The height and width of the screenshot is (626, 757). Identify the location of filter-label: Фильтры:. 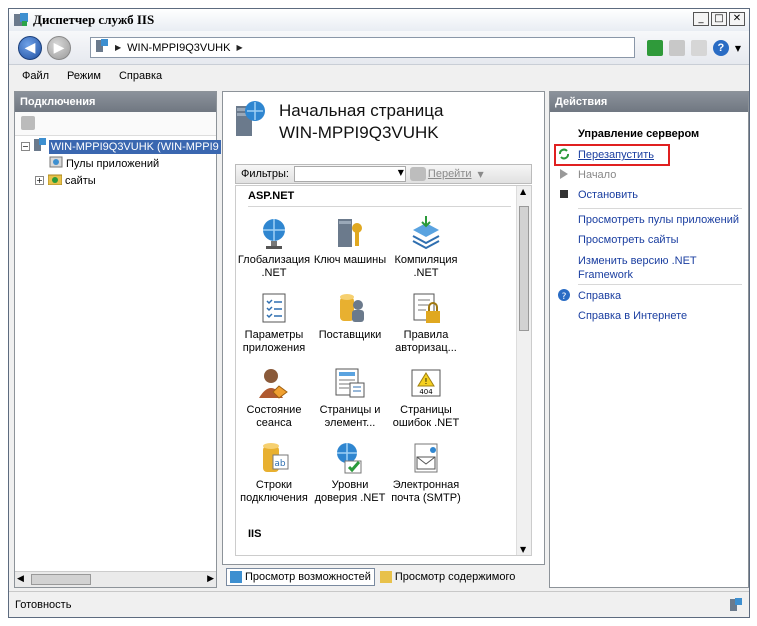
(265, 174).